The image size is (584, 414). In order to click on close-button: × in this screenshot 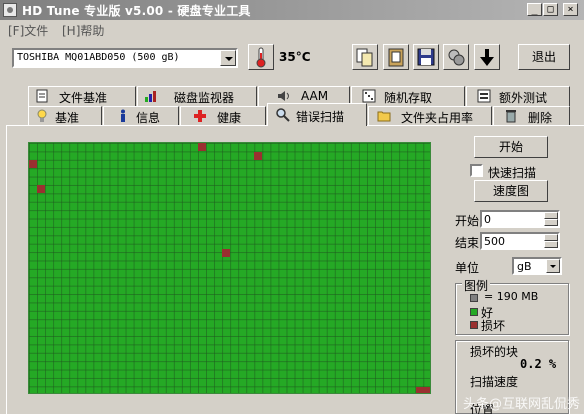, I will do `click(570, 9)`.